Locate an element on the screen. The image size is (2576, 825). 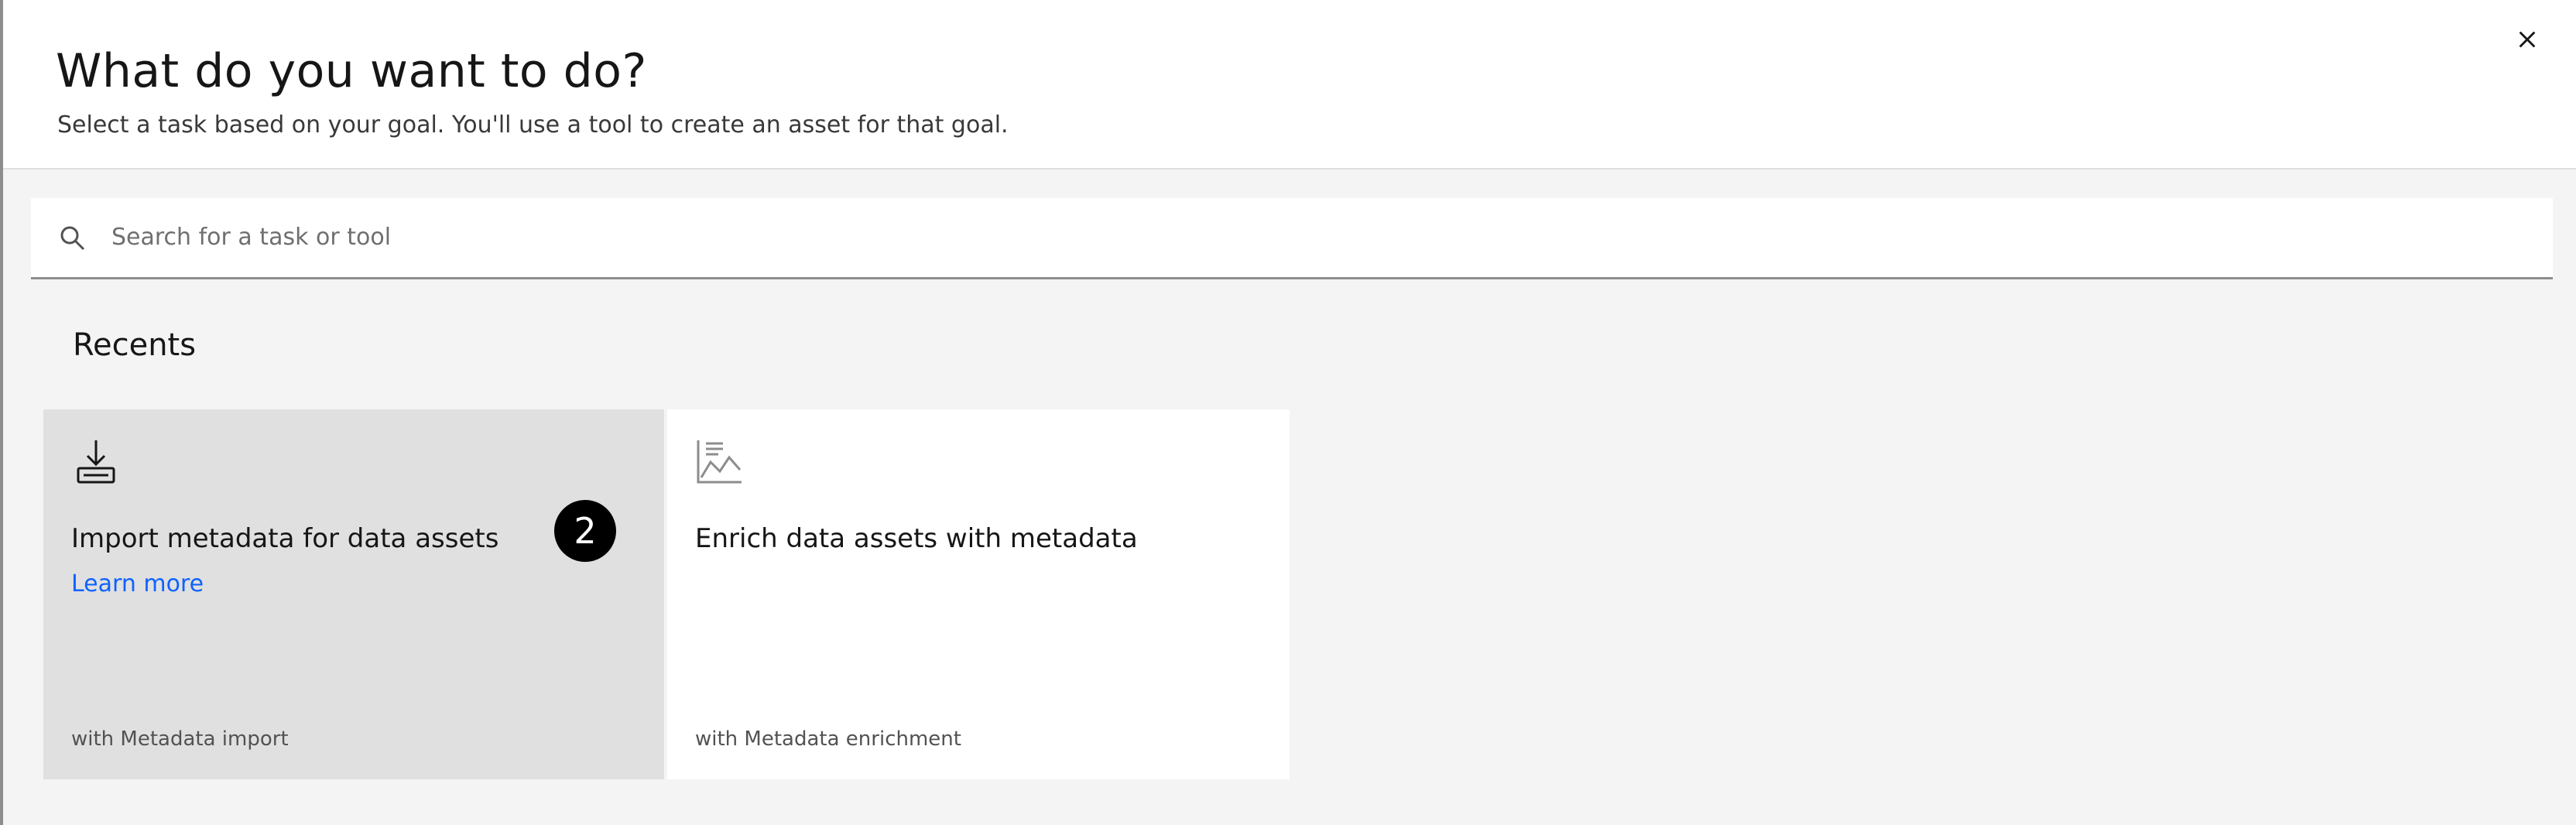
chart-line-icon is located at coordinates (719, 462).